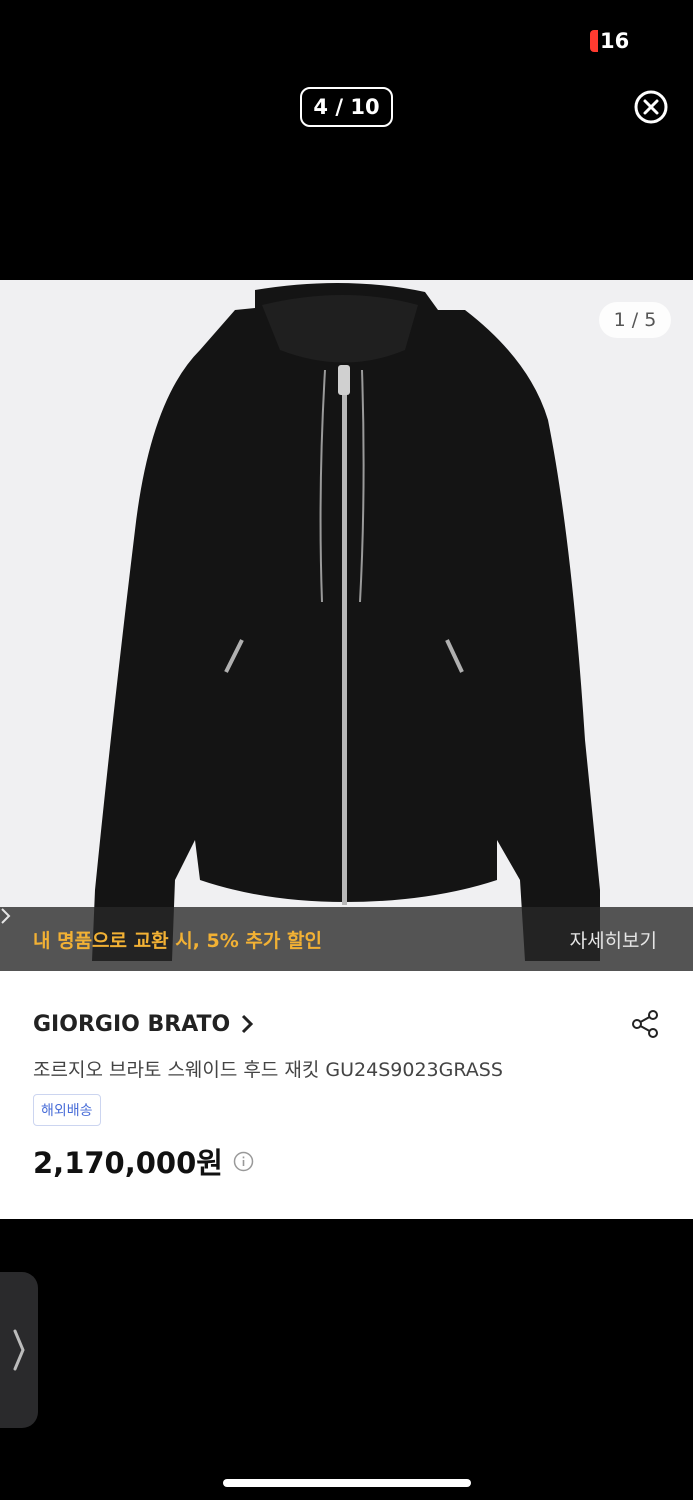  Describe the element at coordinates (344, 380) in the screenshot. I see `zipper-pull` at that location.